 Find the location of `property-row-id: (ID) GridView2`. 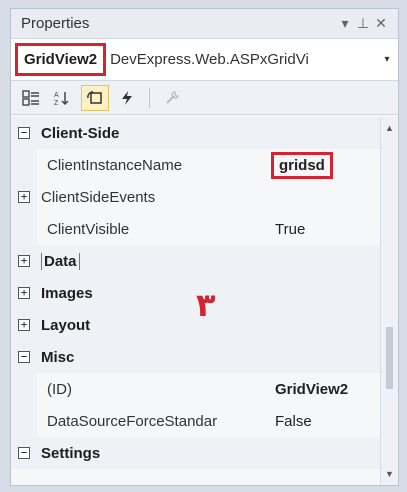

property-row-id: (ID) GridView2 is located at coordinates (204, 389).